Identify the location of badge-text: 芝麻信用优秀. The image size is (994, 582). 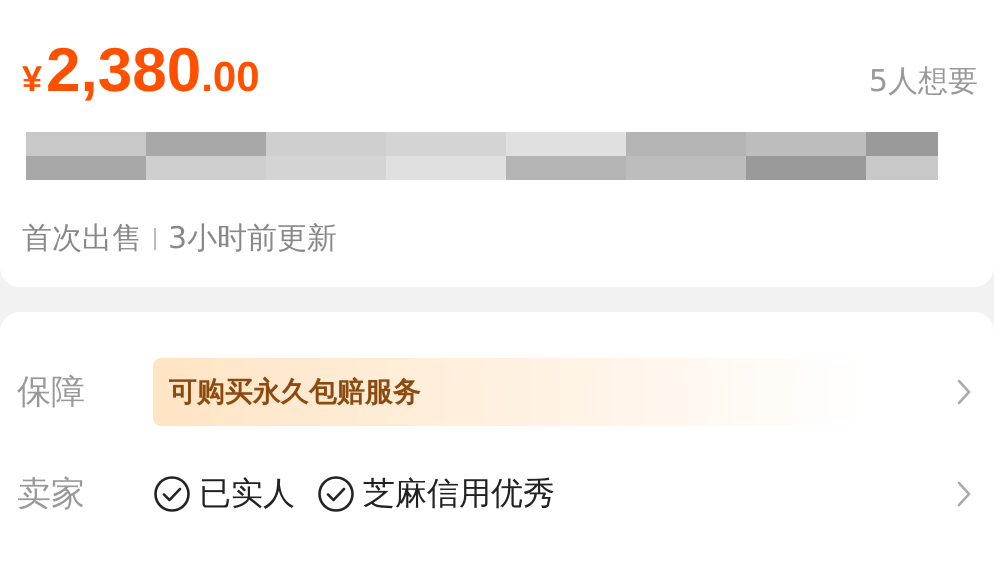
(459, 493).